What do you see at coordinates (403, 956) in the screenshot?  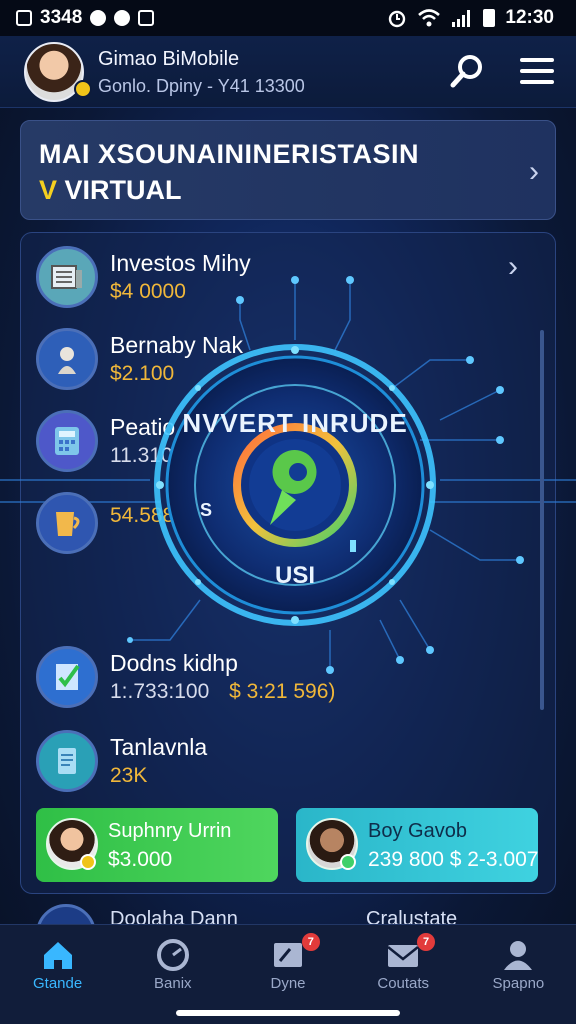 I see `mail-icon` at bounding box center [403, 956].